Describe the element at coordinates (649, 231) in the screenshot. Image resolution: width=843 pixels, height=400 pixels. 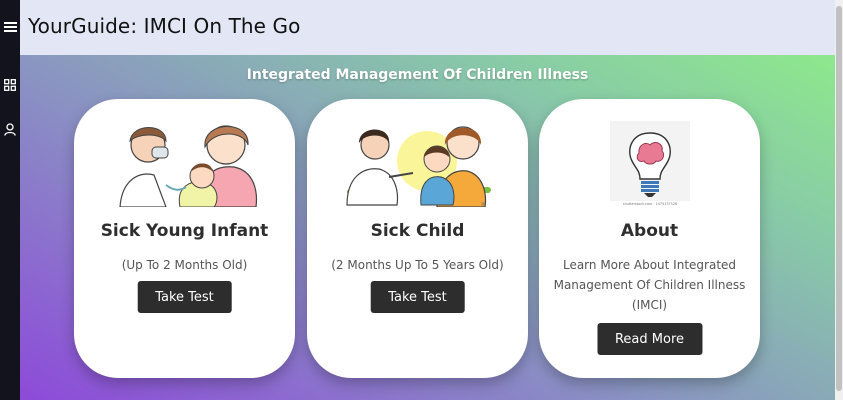
I see `card-title: About` at that location.